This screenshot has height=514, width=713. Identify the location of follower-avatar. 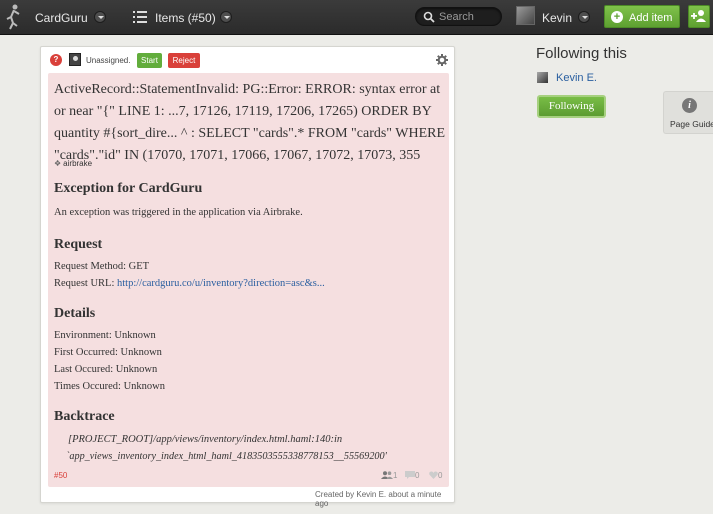
(542, 77).